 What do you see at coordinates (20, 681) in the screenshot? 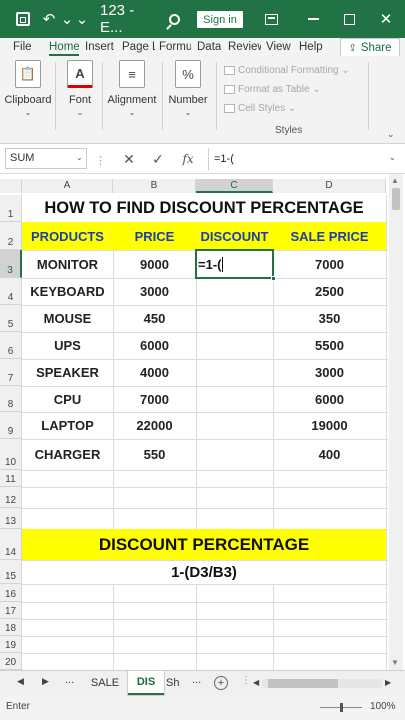
I see `previous-sheet-icon: ◀` at bounding box center [20, 681].